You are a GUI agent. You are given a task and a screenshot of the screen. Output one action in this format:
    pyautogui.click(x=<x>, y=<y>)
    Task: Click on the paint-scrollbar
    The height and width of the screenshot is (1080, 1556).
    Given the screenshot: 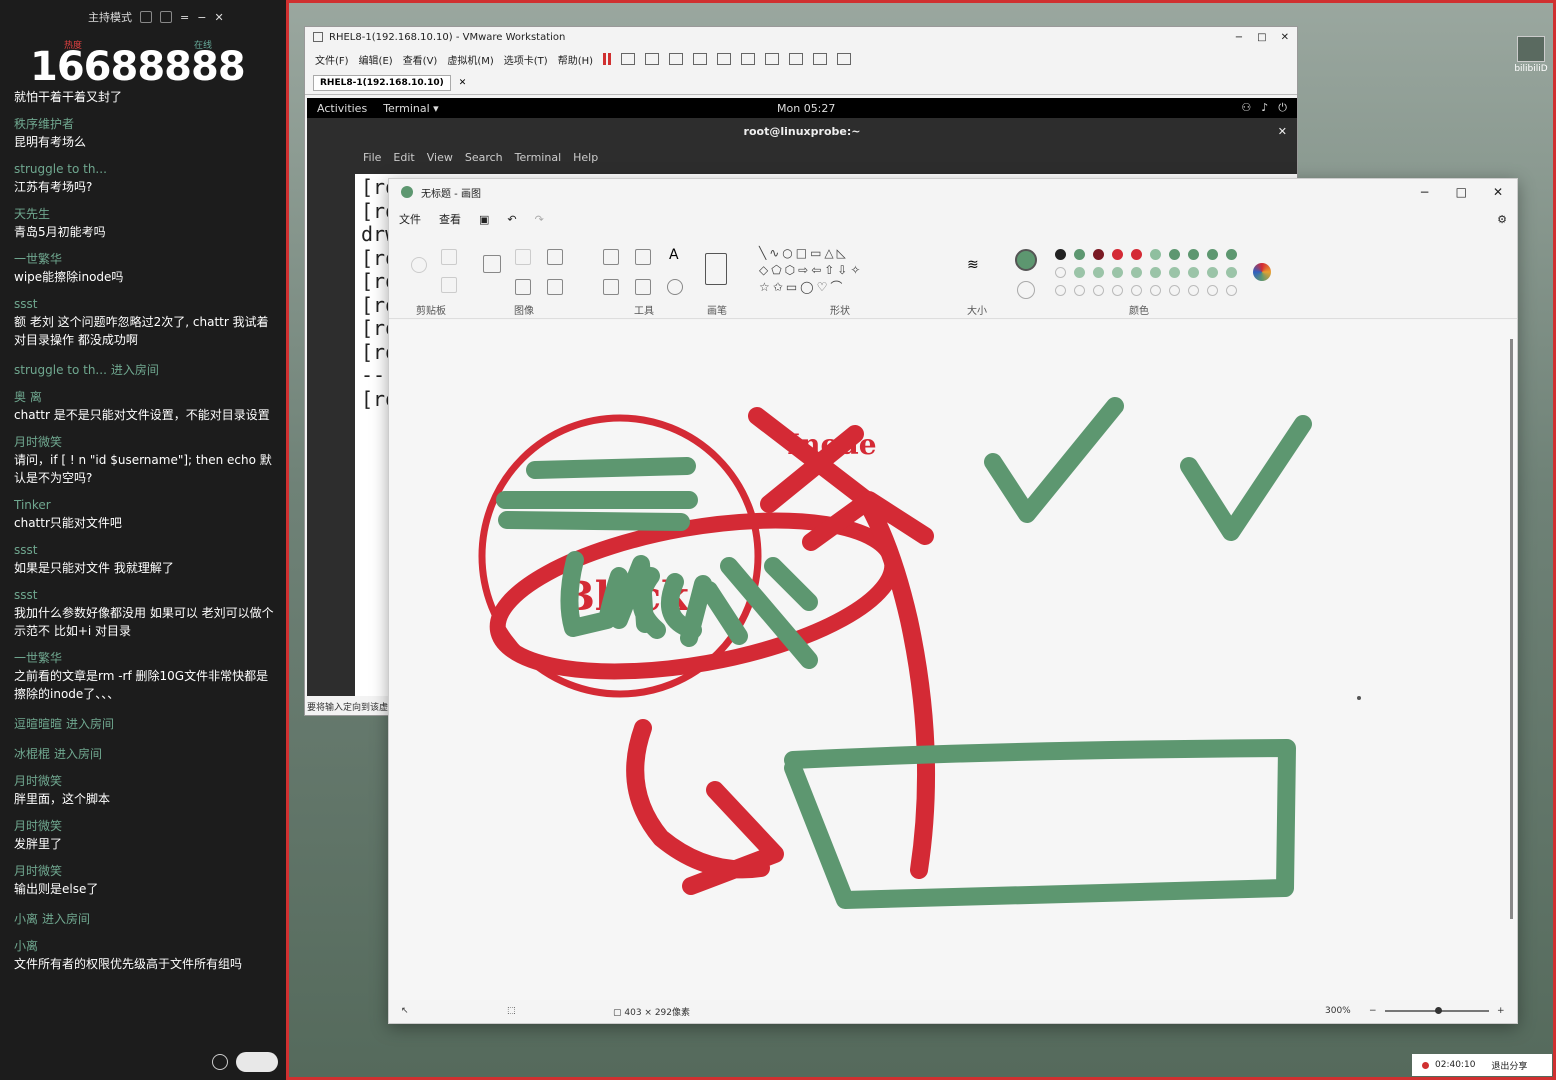 What is the action you would take?
    pyautogui.click(x=1511, y=629)
    